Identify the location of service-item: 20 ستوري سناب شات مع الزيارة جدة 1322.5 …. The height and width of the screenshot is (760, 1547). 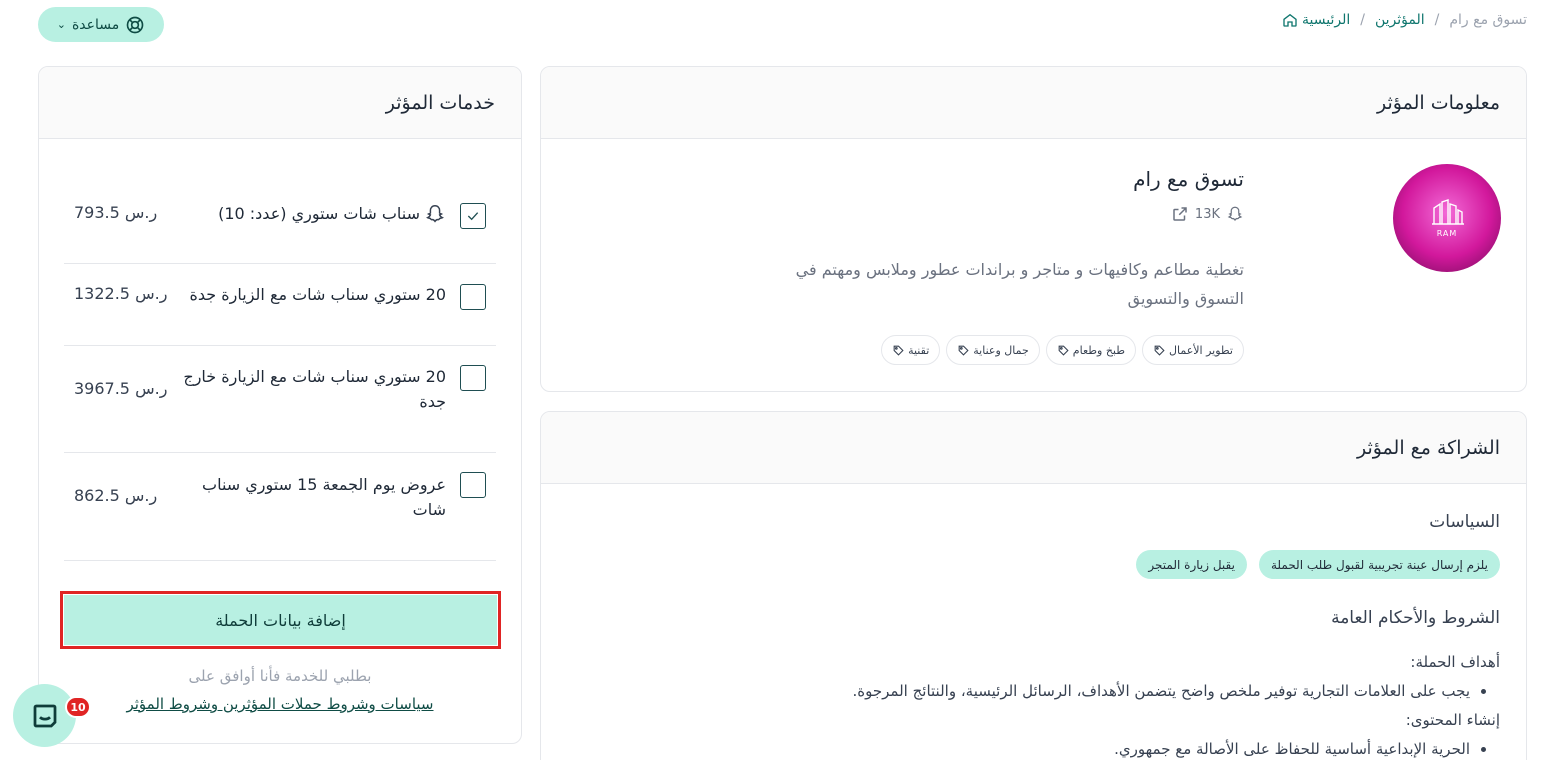
(280, 305).